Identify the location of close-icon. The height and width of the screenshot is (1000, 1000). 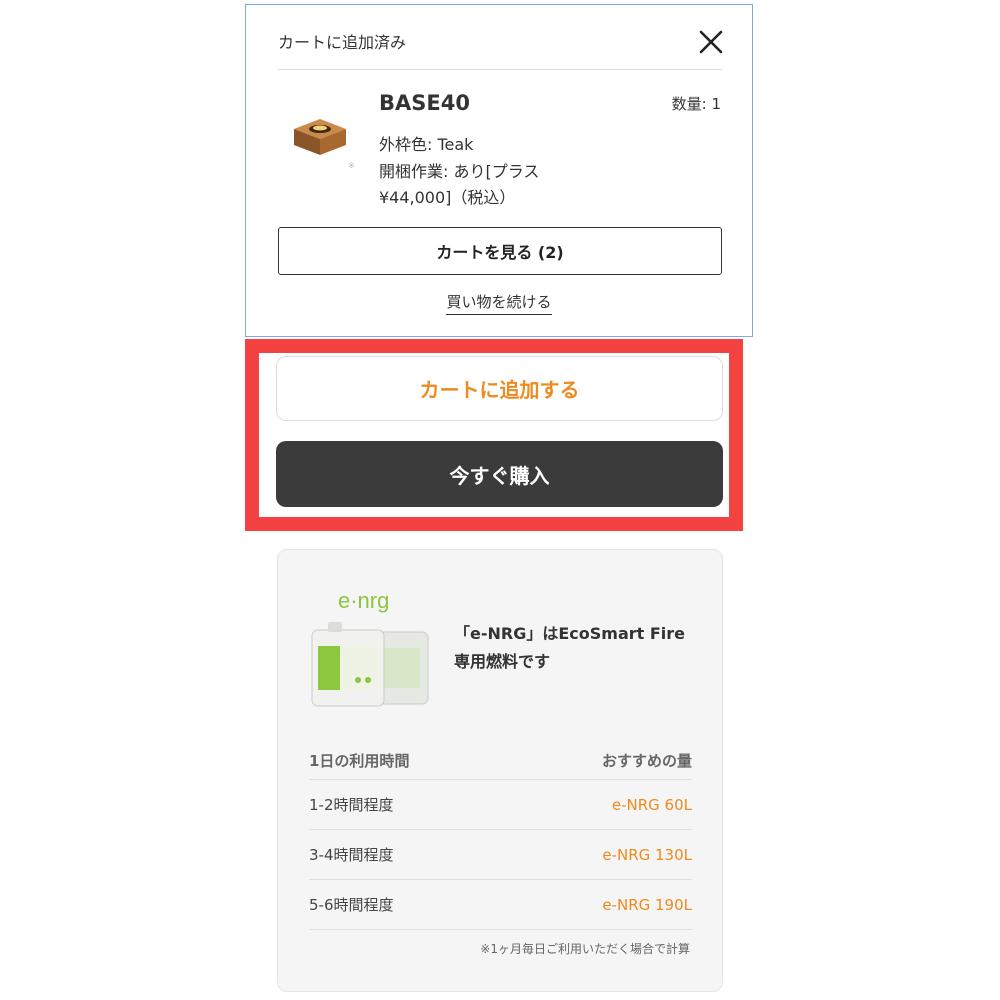
(711, 42).